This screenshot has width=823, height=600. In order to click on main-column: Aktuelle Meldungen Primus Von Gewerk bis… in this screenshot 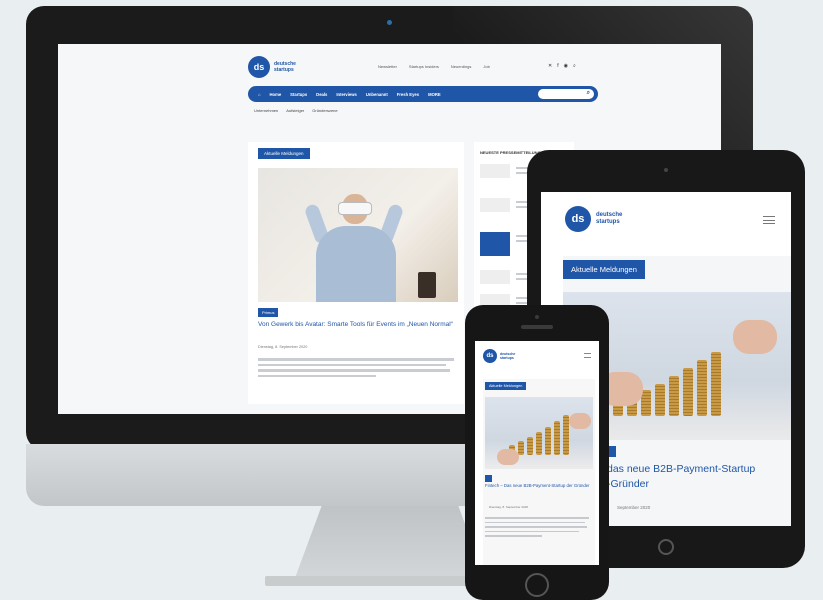, I will do `click(356, 273)`.